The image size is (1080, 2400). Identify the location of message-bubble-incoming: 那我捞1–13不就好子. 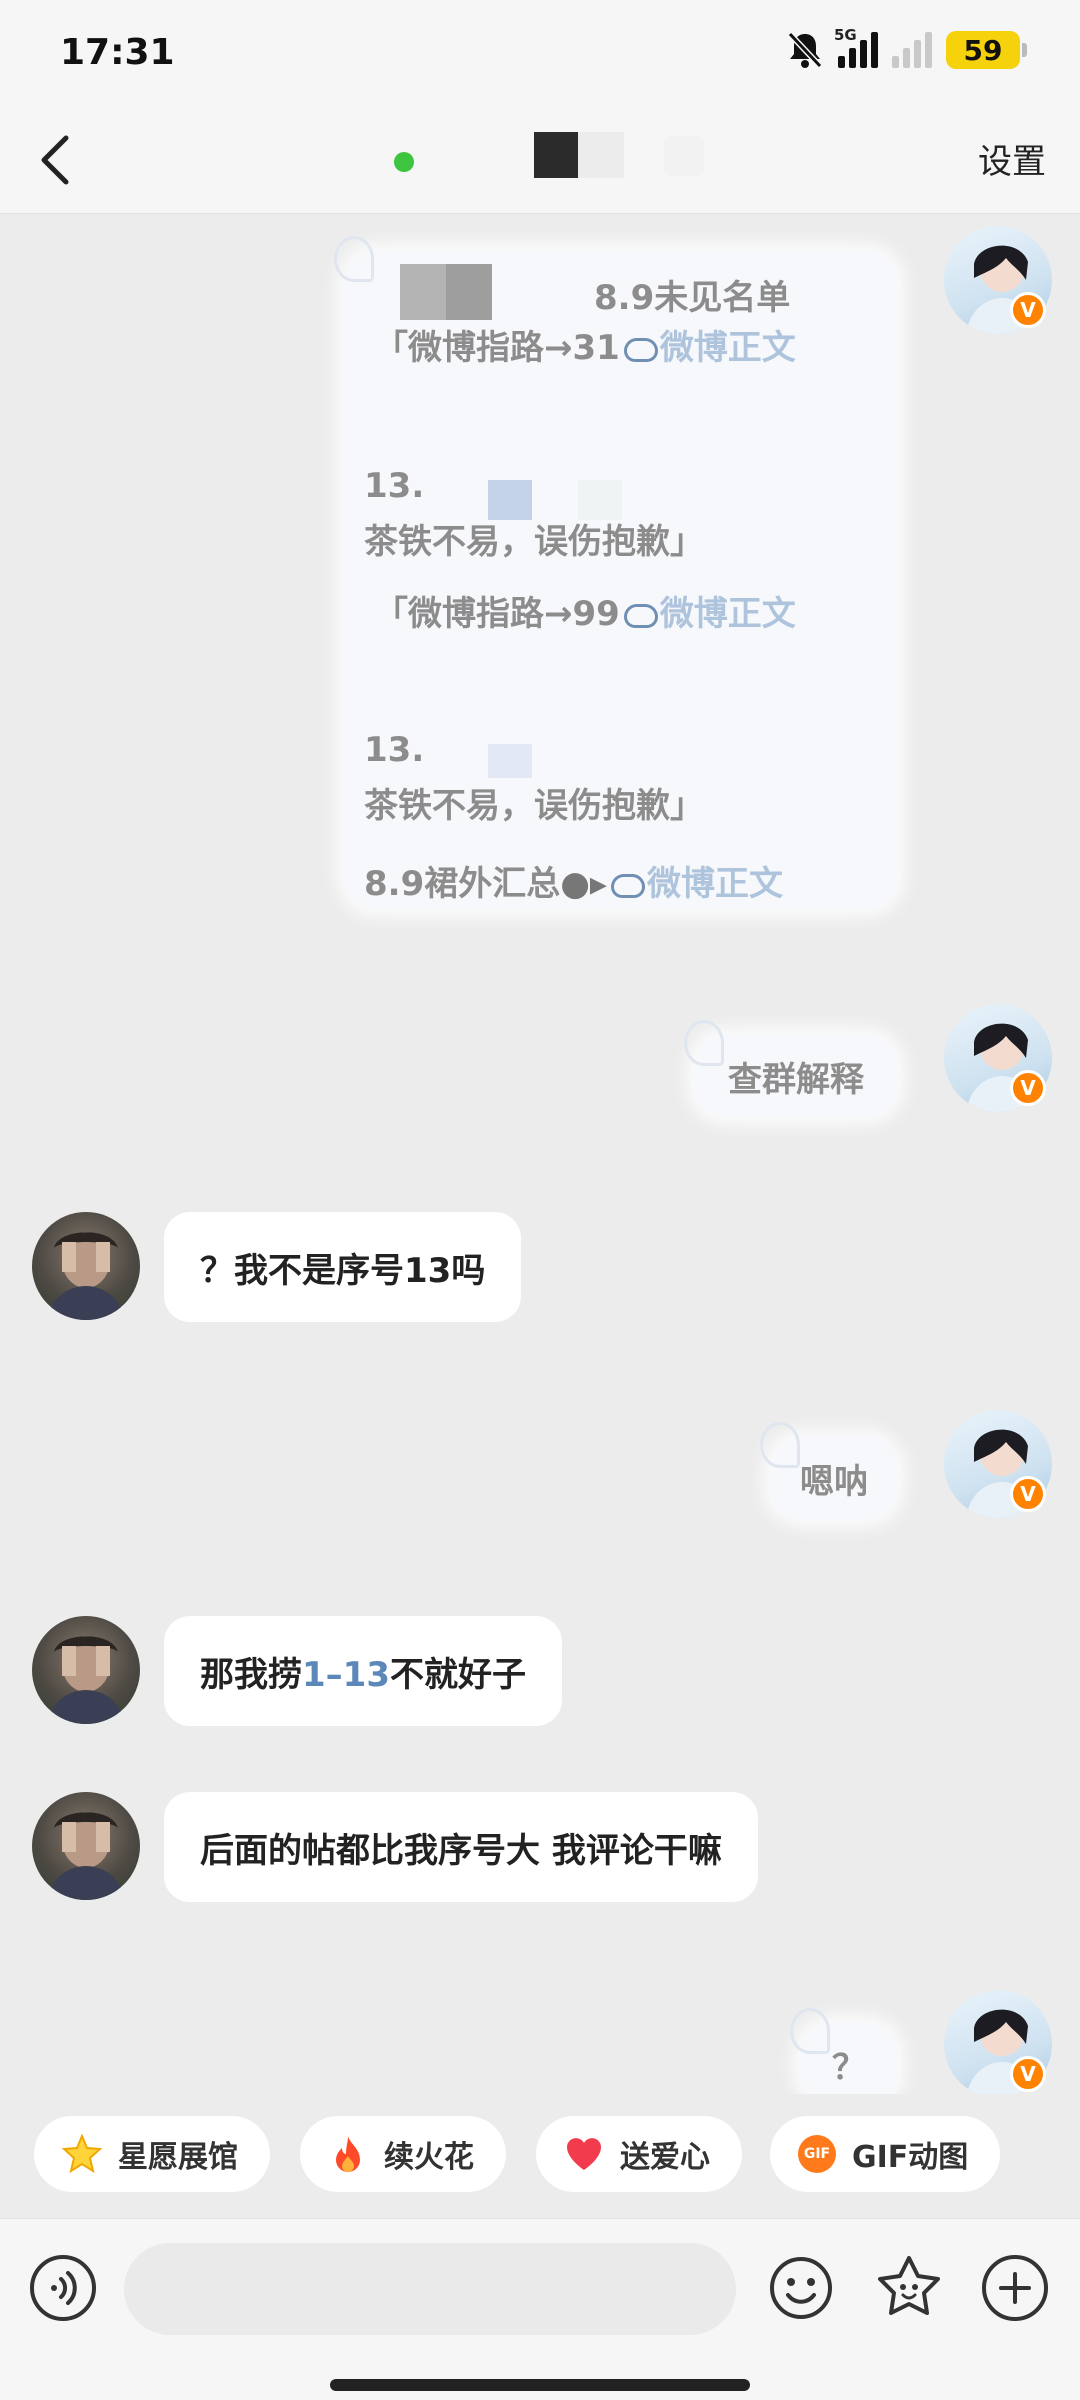
(363, 1671).